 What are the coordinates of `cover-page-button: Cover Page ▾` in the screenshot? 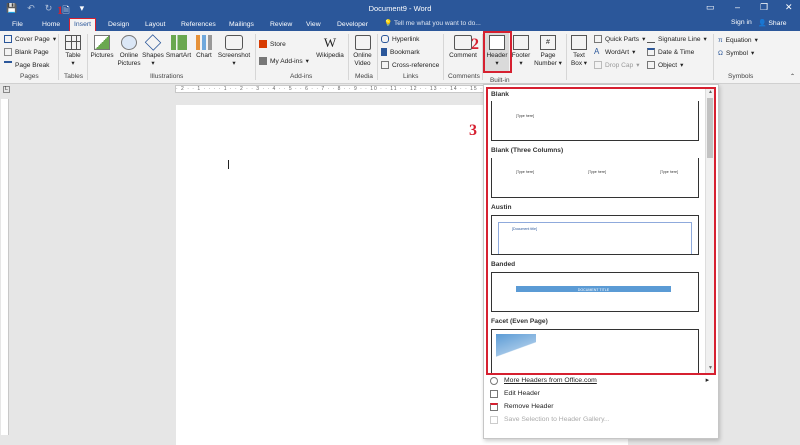 It's located at (30, 39).